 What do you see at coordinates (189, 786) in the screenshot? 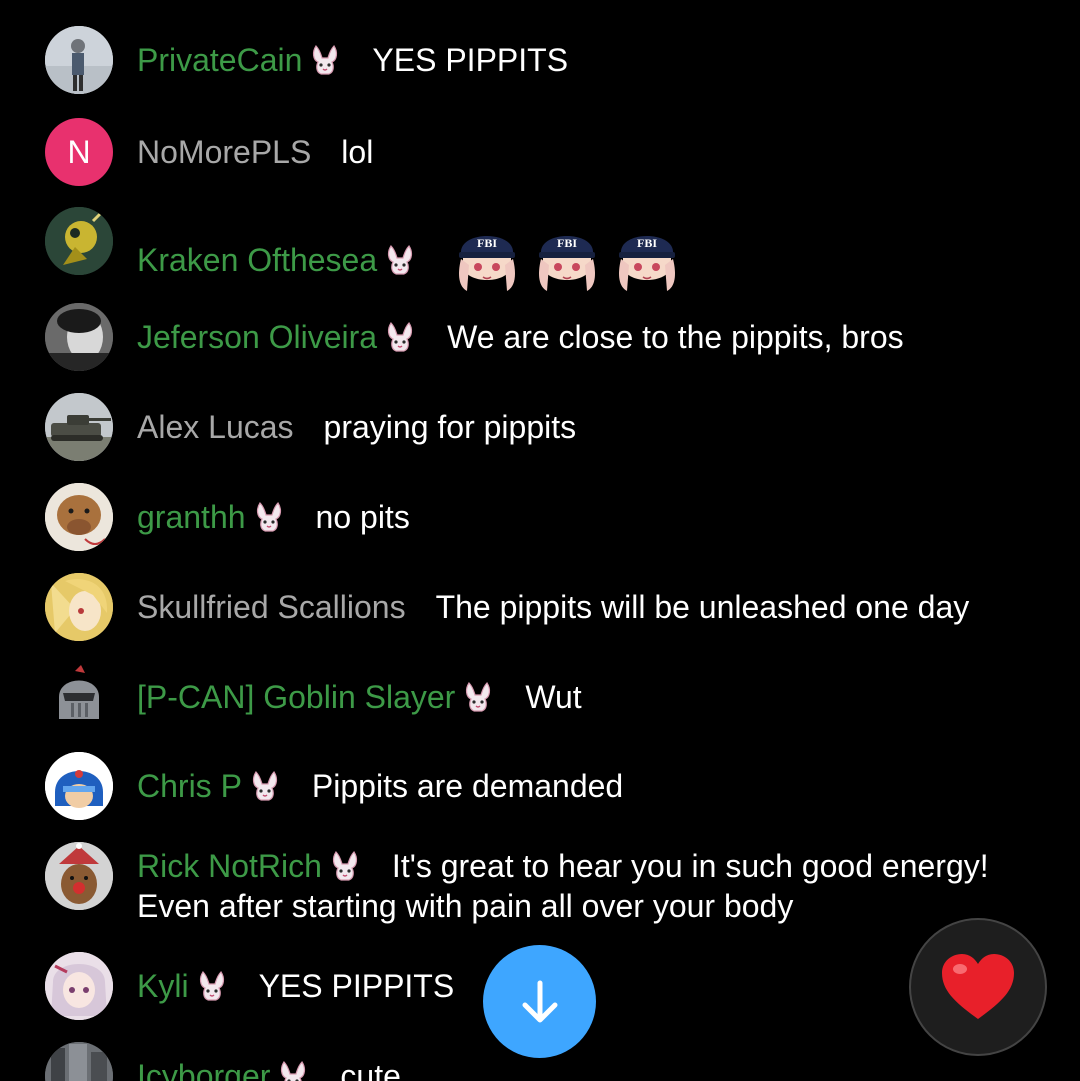
I see `author-name: Chris P` at bounding box center [189, 786].